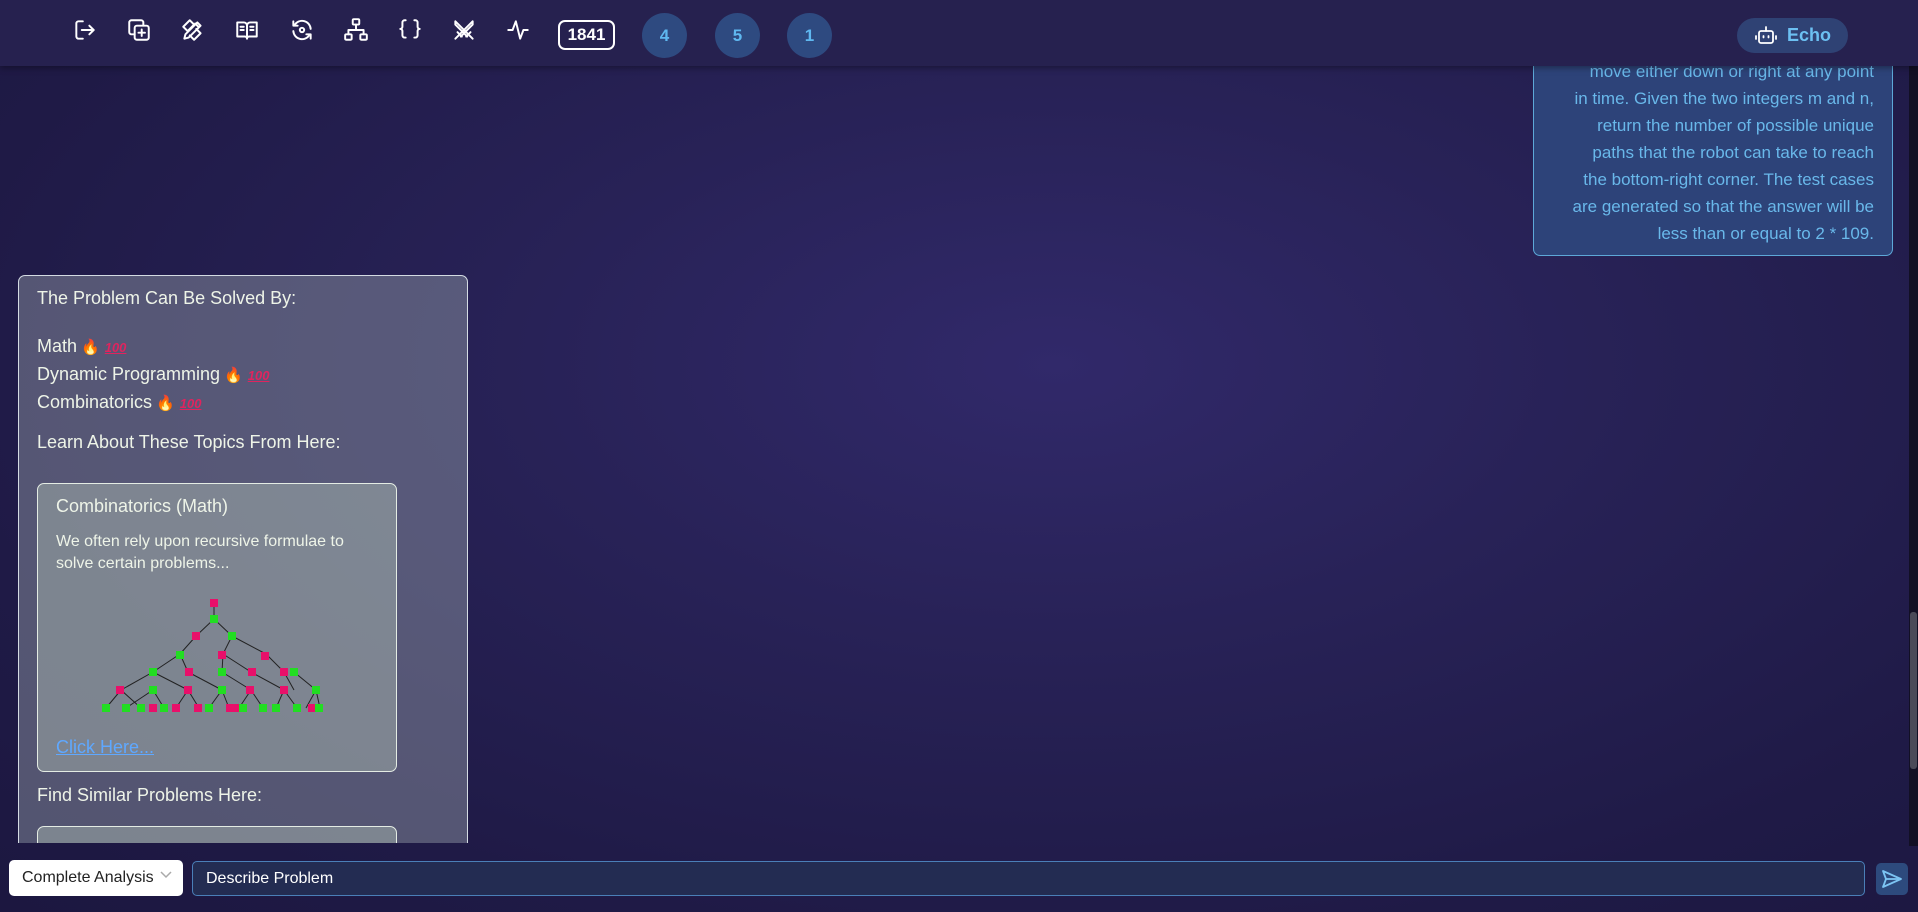  What do you see at coordinates (139, 30) in the screenshot?
I see `copy-add-icon` at bounding box center [139, 30].